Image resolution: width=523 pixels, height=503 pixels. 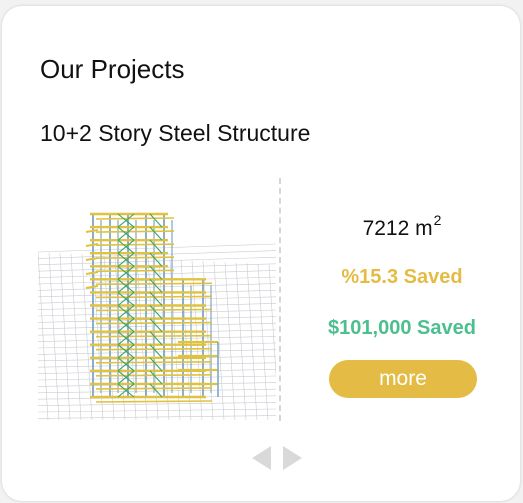 What do you see at coordinates (175, 133) in the screenshot?
I see `project-title: 10+2 Story Steel Structure` at bounding box center [175, 133].